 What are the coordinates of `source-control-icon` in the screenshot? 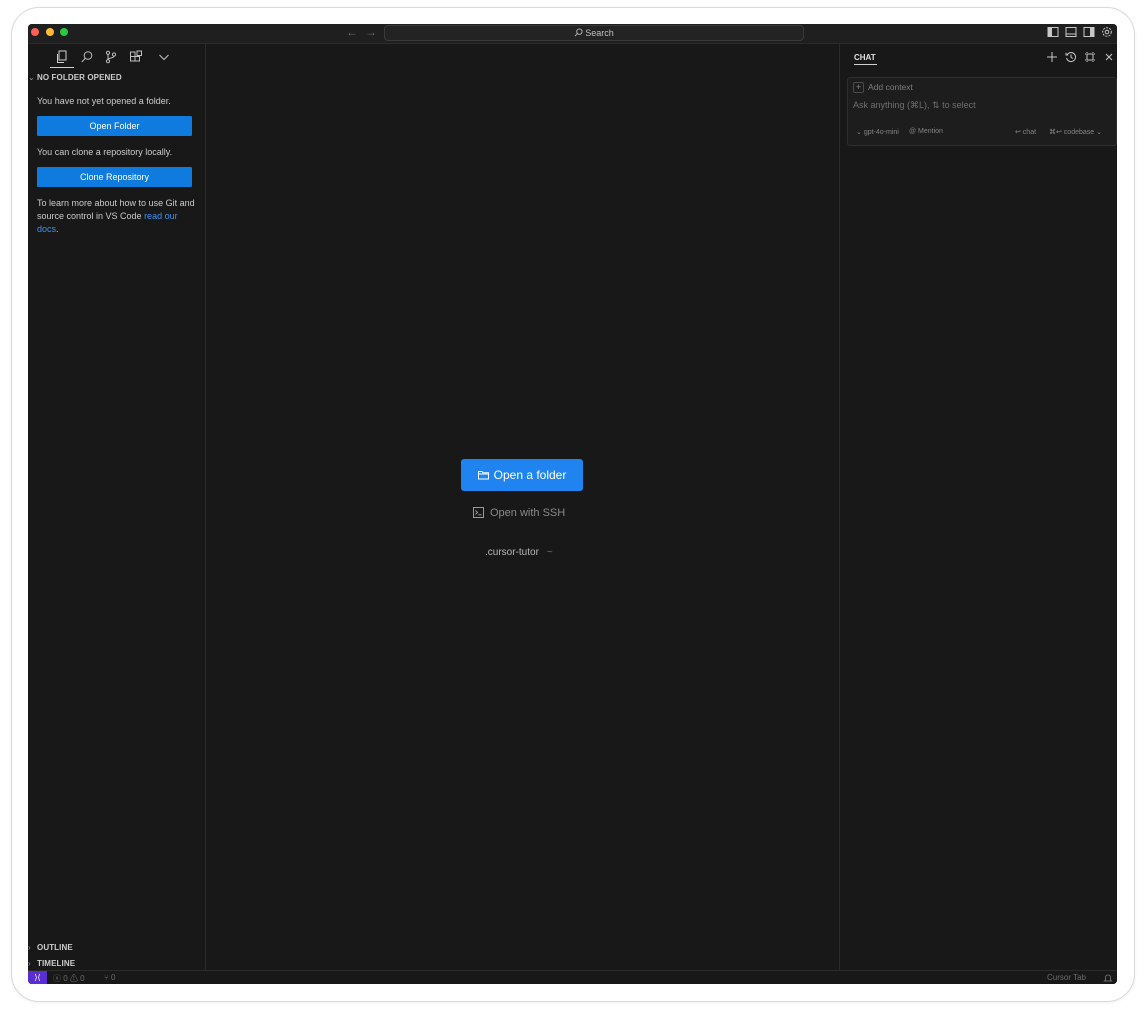 It's located at (111, 57).